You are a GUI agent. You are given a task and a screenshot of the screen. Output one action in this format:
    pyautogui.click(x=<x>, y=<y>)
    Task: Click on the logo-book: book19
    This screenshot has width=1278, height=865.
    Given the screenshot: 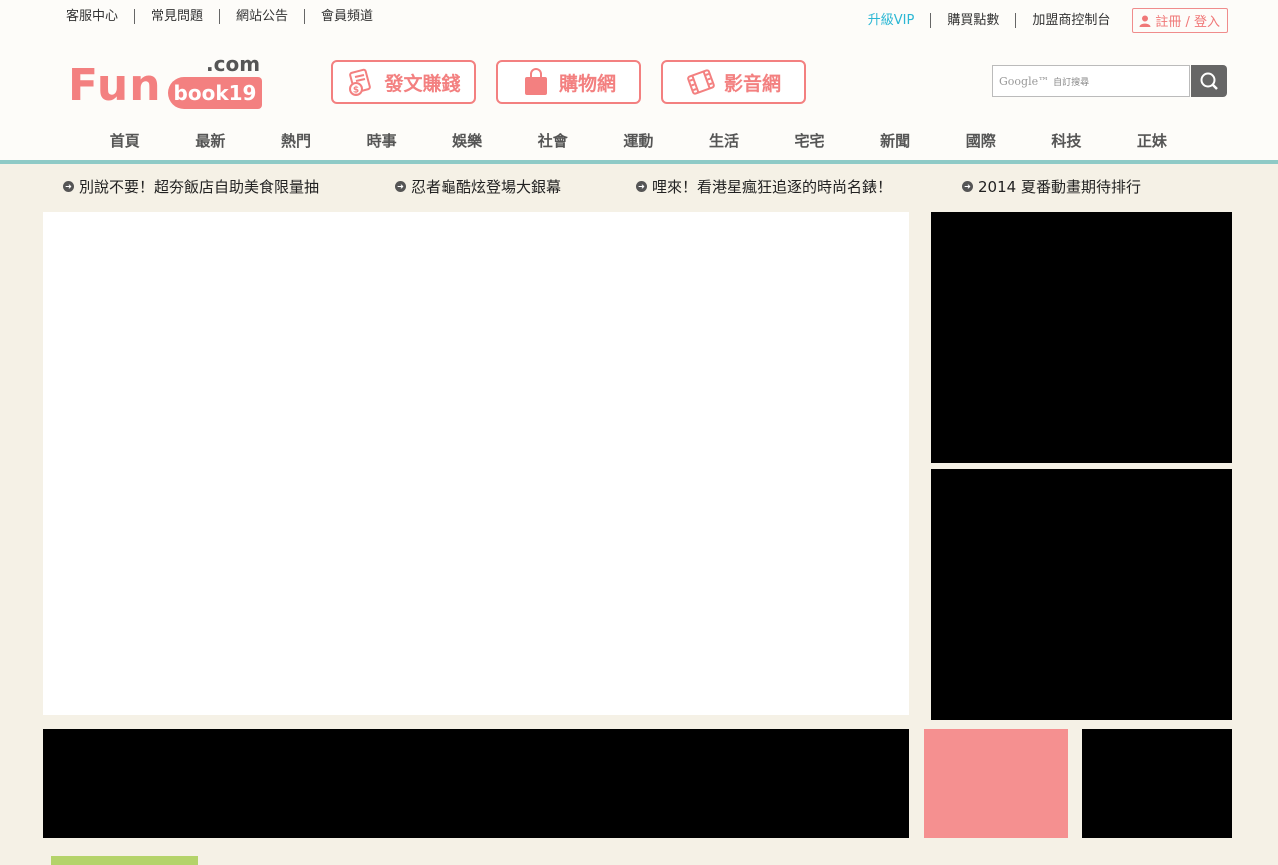 What is the action you would take?
    pyautogui.click(x=215, y=93)
    